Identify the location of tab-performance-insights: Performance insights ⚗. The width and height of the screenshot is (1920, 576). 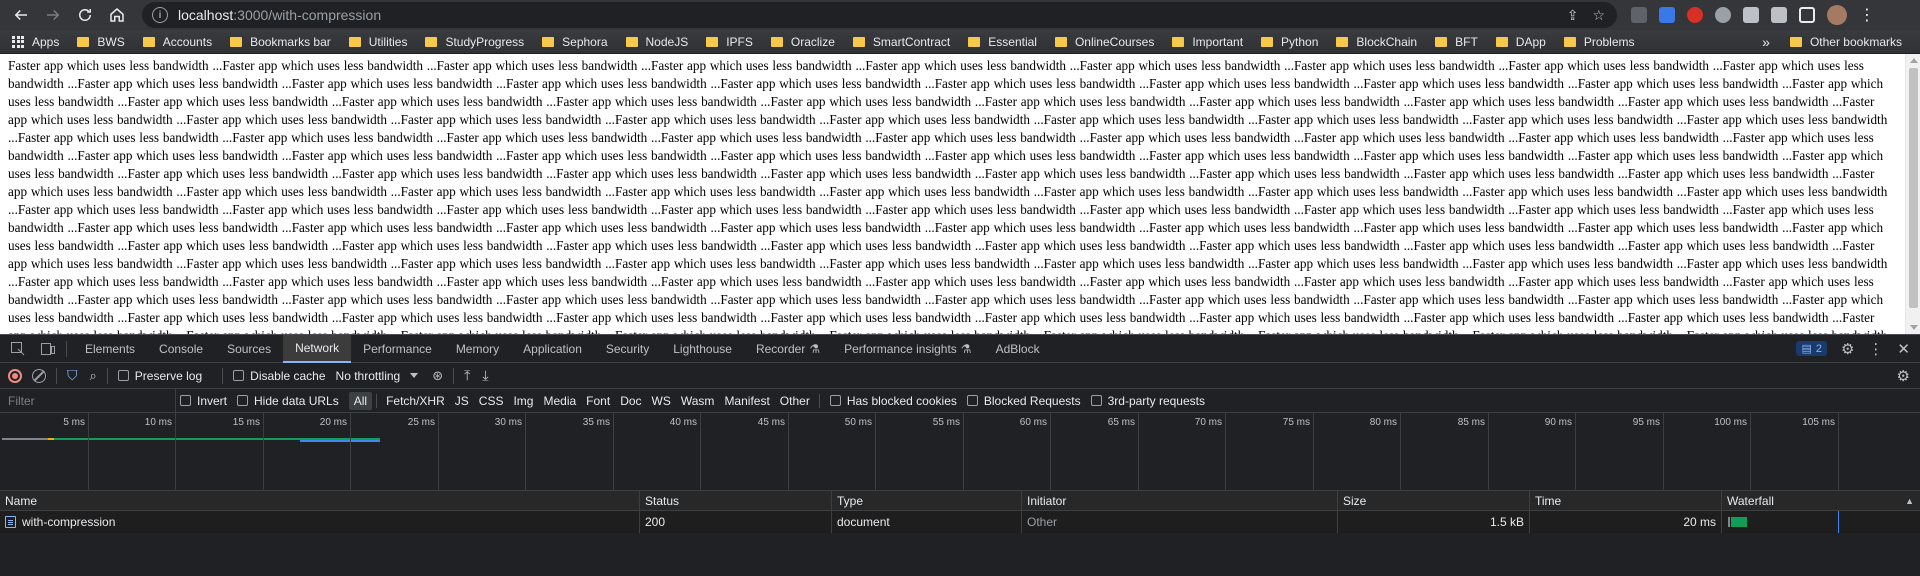
(907, 349).